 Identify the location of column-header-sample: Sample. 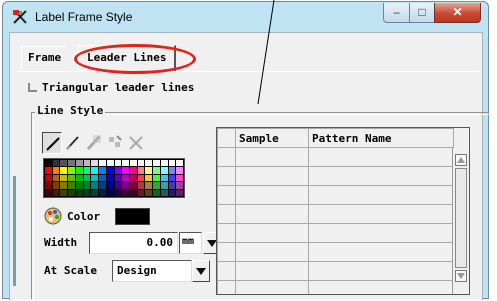
(272, 138).